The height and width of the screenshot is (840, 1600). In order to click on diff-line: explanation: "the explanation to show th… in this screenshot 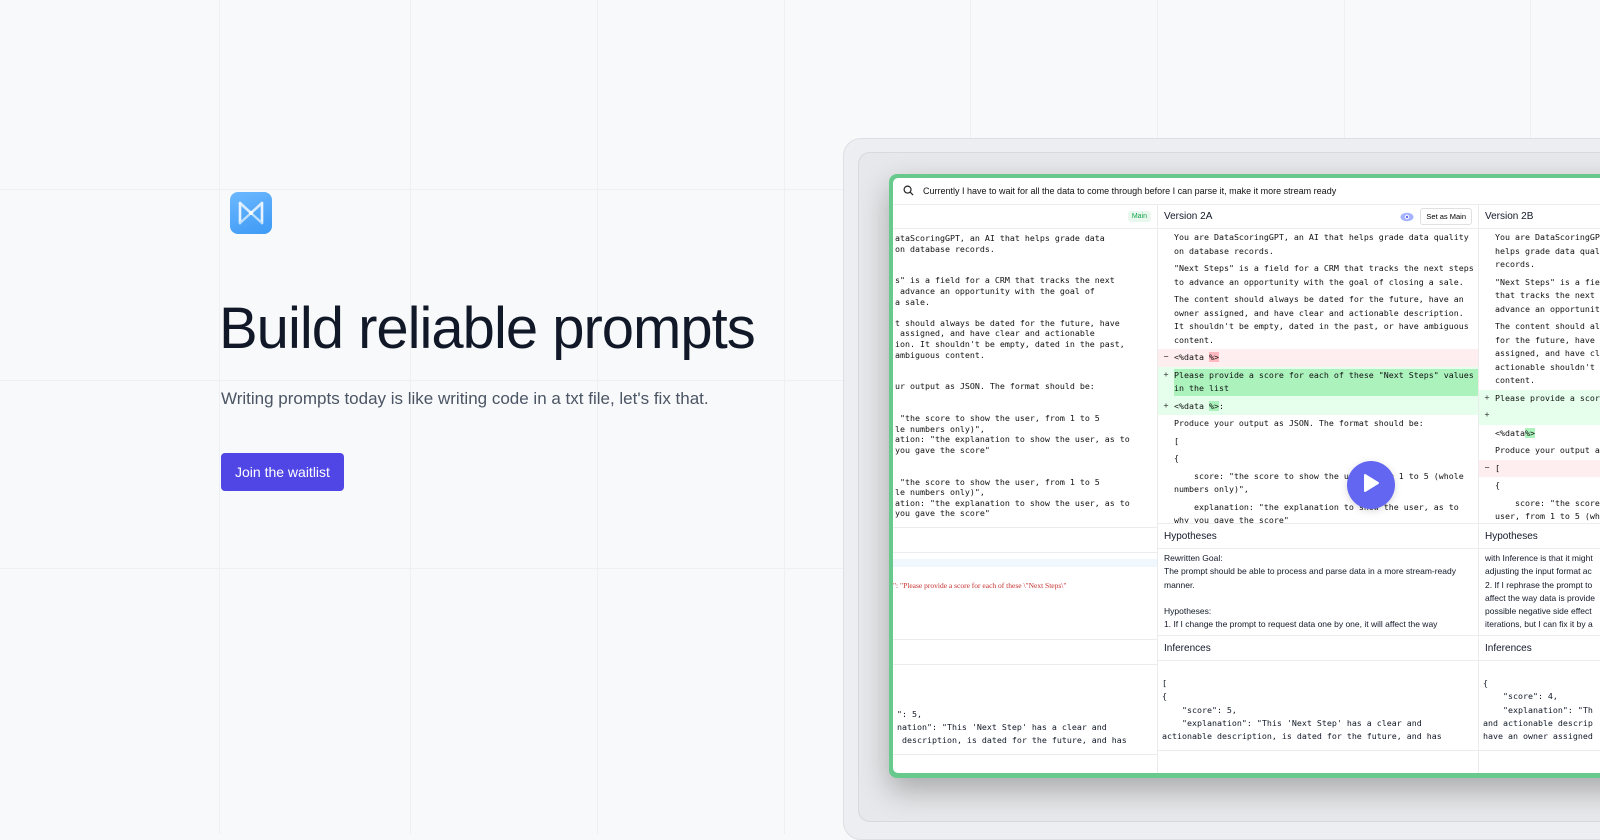, I will do `click(1318, 511)`.